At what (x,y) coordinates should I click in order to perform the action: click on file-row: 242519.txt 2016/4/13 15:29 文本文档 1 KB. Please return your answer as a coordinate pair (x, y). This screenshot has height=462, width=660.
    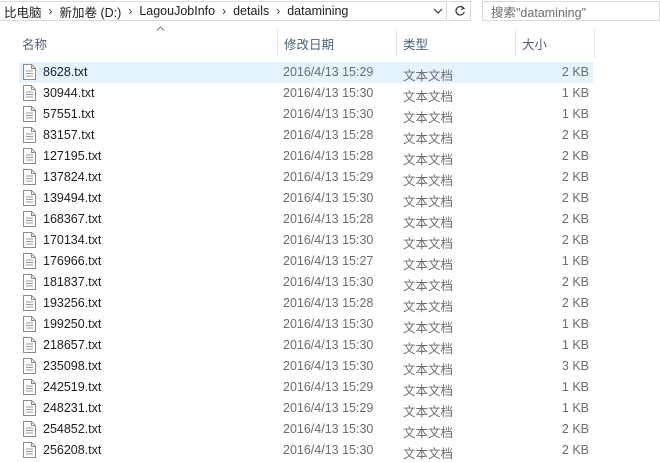
    Looking at the image, I should click on (306, 387).